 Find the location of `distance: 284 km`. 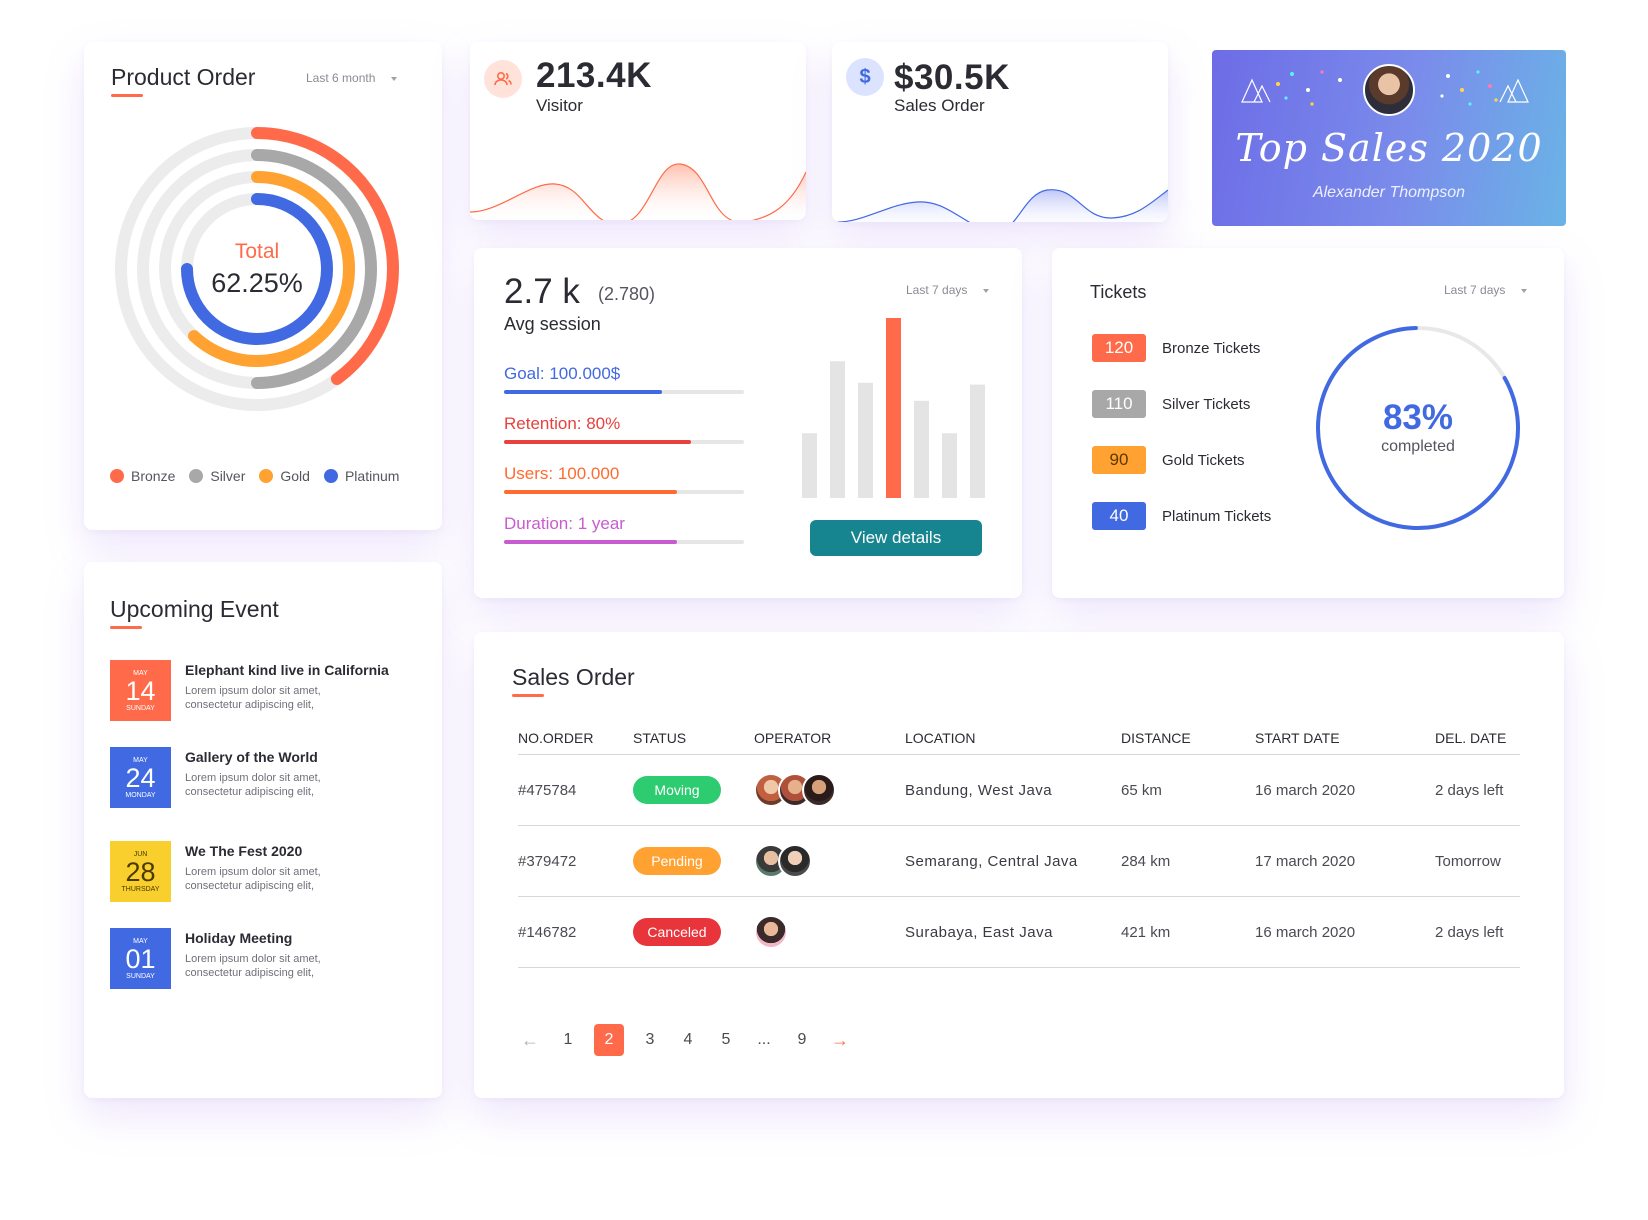

distance: 284 km is located at coordinates (1188, 861).